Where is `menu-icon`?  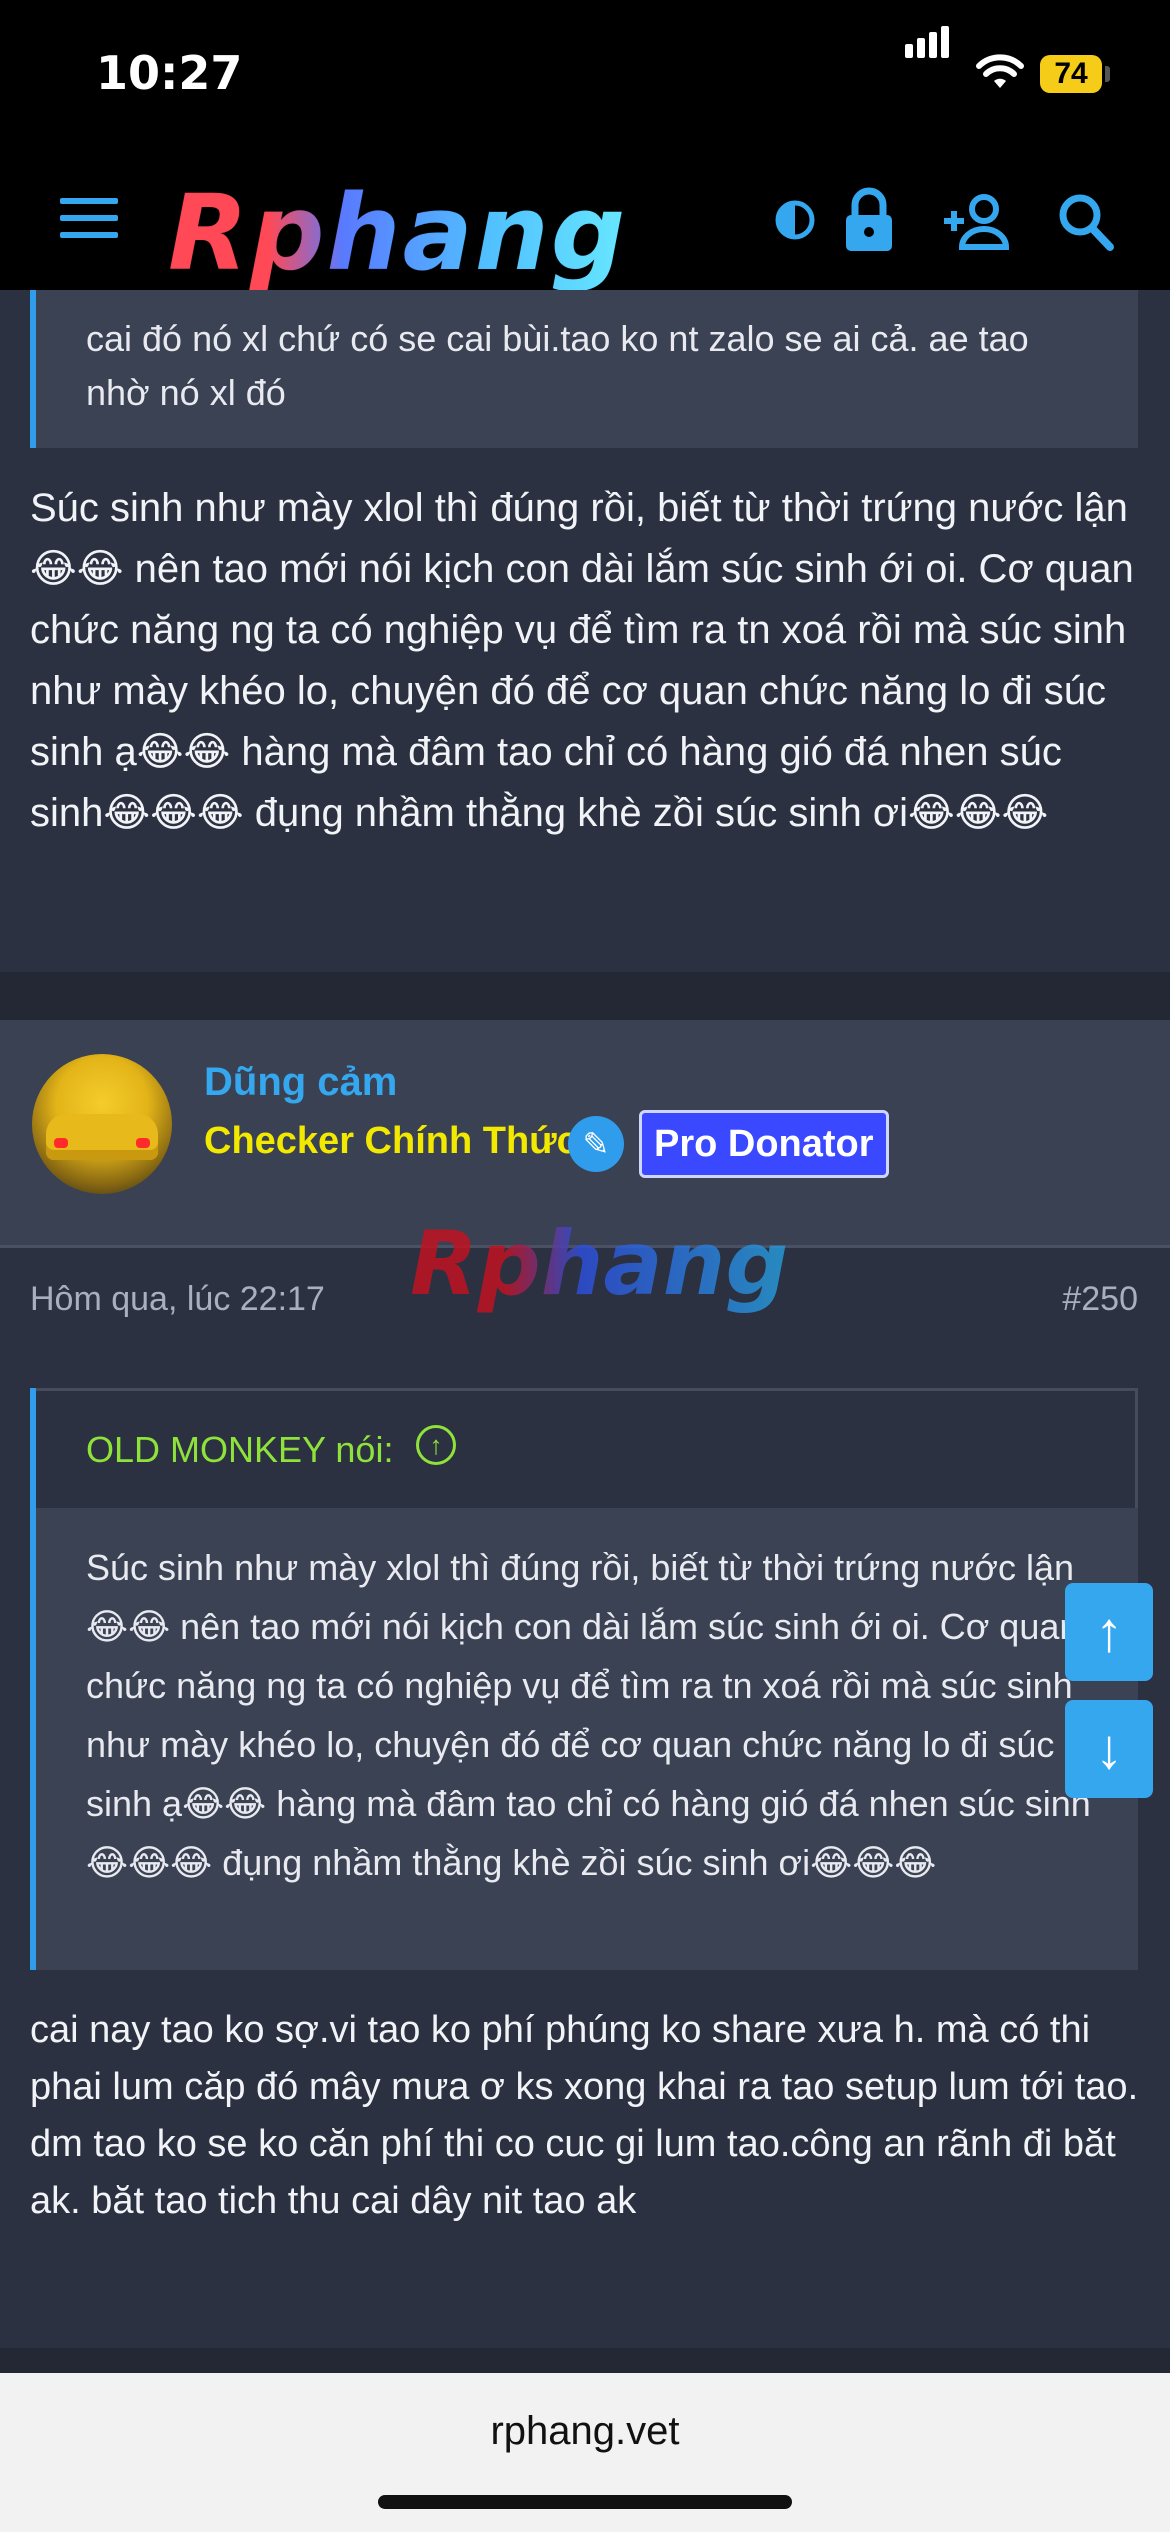
menu-icon is located at coordinates (89, 223).